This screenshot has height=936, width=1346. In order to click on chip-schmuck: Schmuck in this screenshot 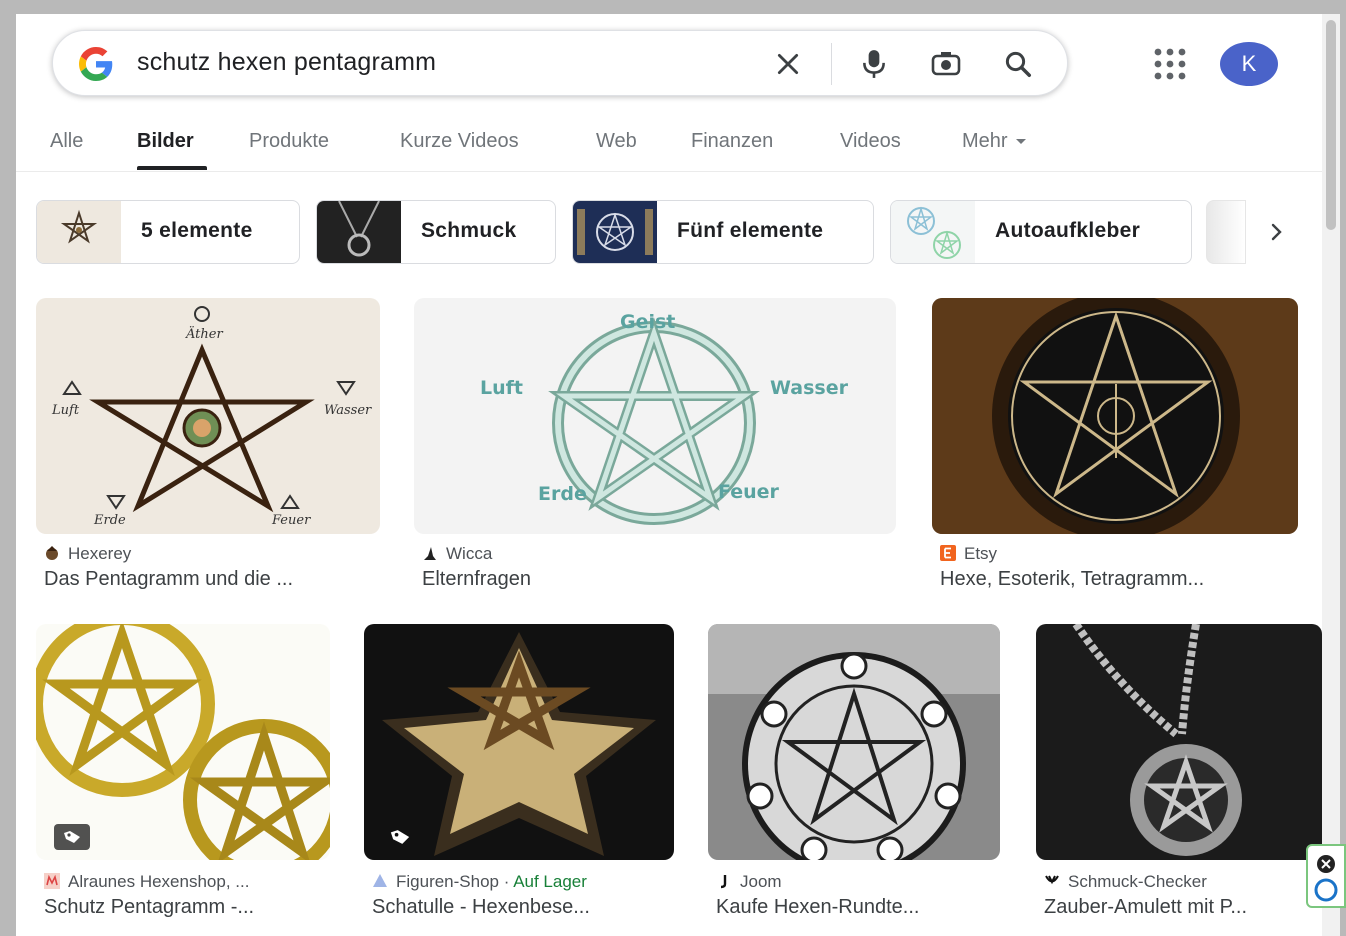, I will do `click(436, 232)`.